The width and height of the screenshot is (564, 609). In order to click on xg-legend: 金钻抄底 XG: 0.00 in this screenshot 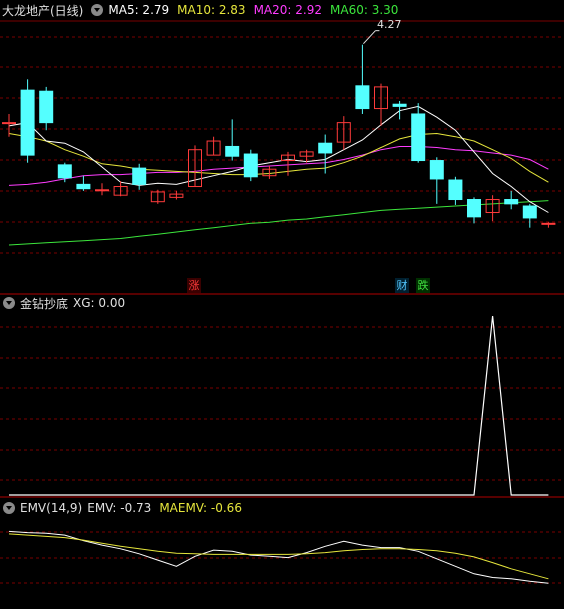, I will do `click(64, 303)`.